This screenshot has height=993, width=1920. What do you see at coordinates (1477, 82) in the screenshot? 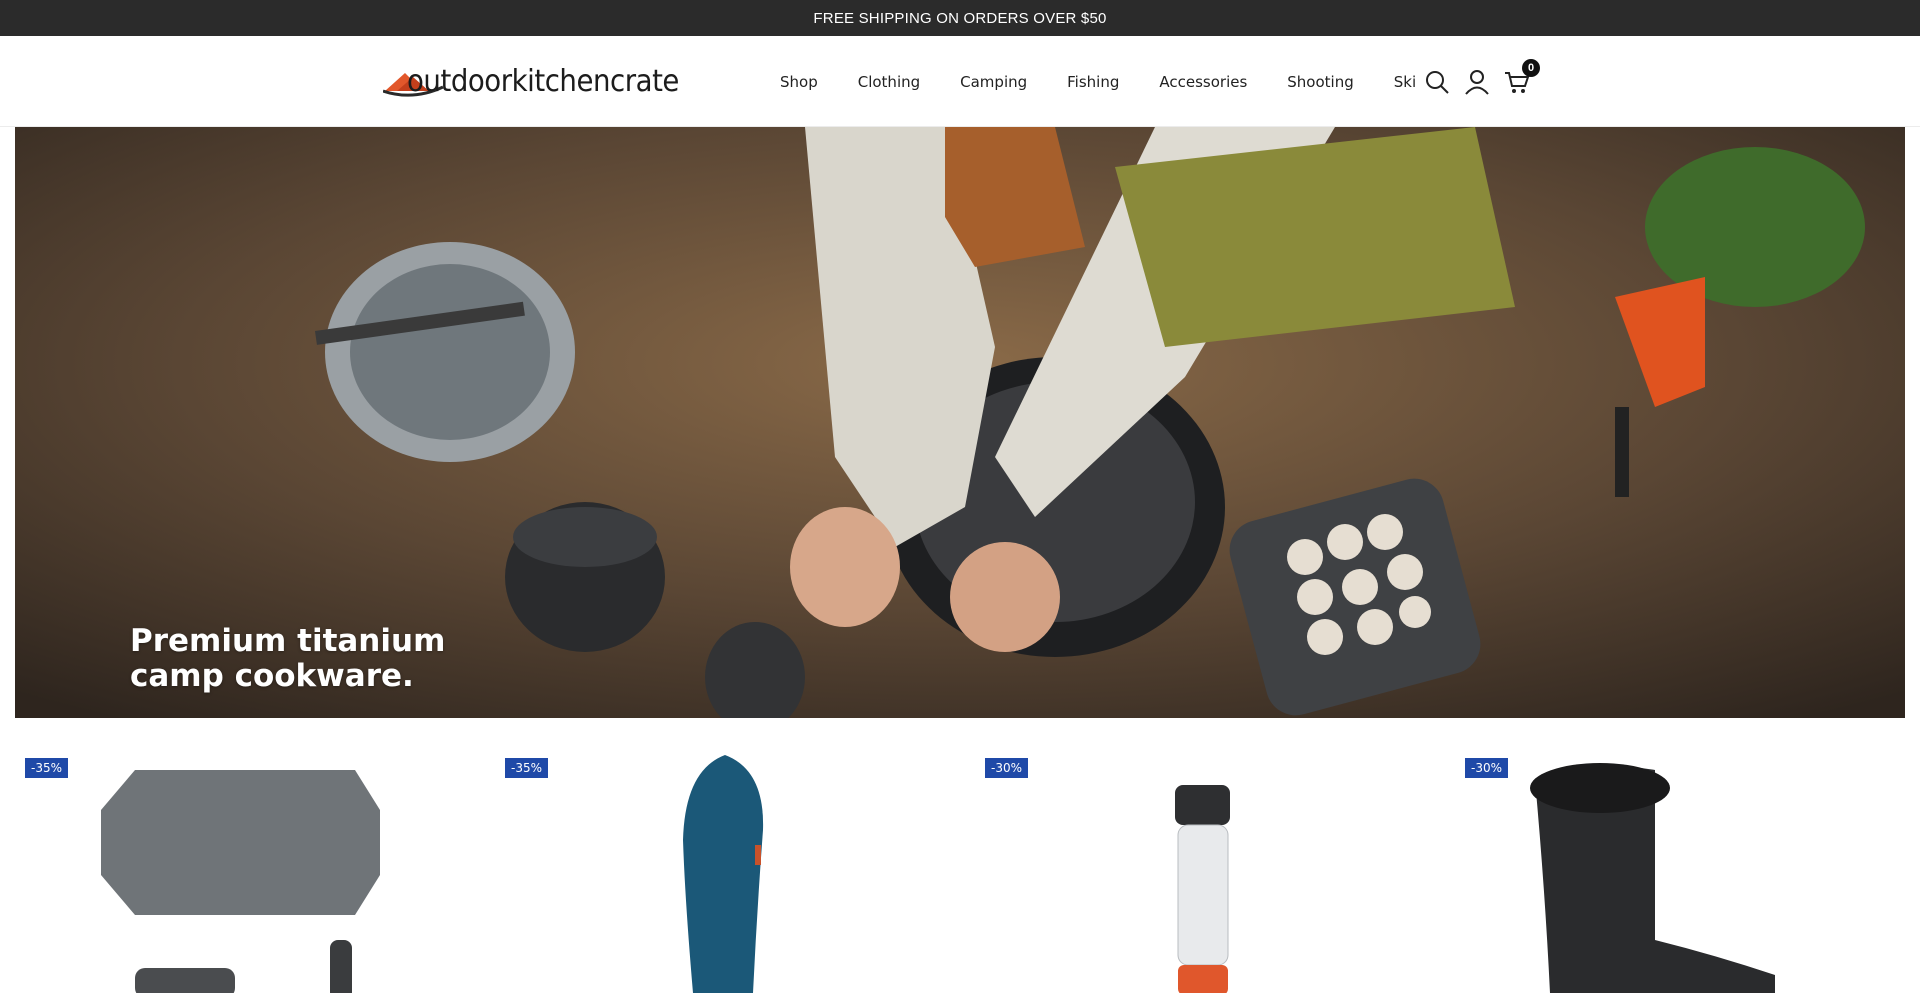
I see `user-icon` at bounding box center [1477, 82].